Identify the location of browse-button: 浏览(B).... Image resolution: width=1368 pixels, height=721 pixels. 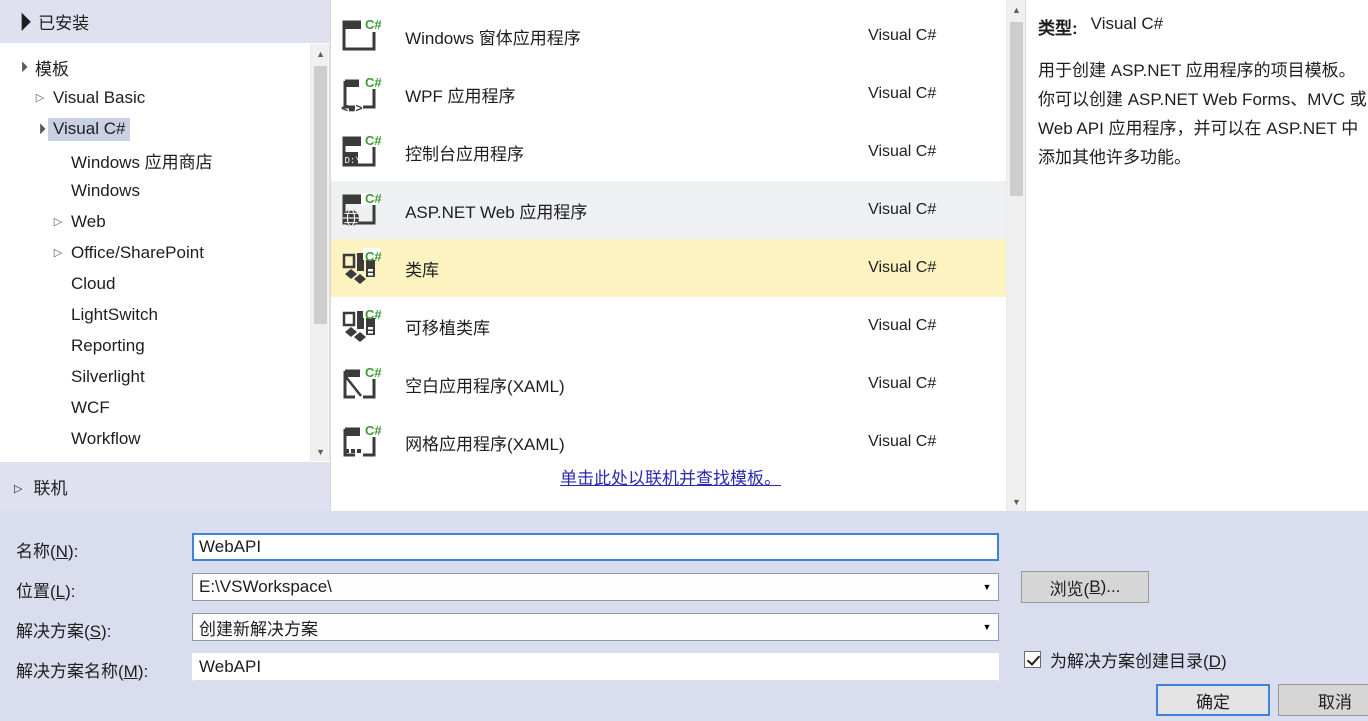
(1085, 587).